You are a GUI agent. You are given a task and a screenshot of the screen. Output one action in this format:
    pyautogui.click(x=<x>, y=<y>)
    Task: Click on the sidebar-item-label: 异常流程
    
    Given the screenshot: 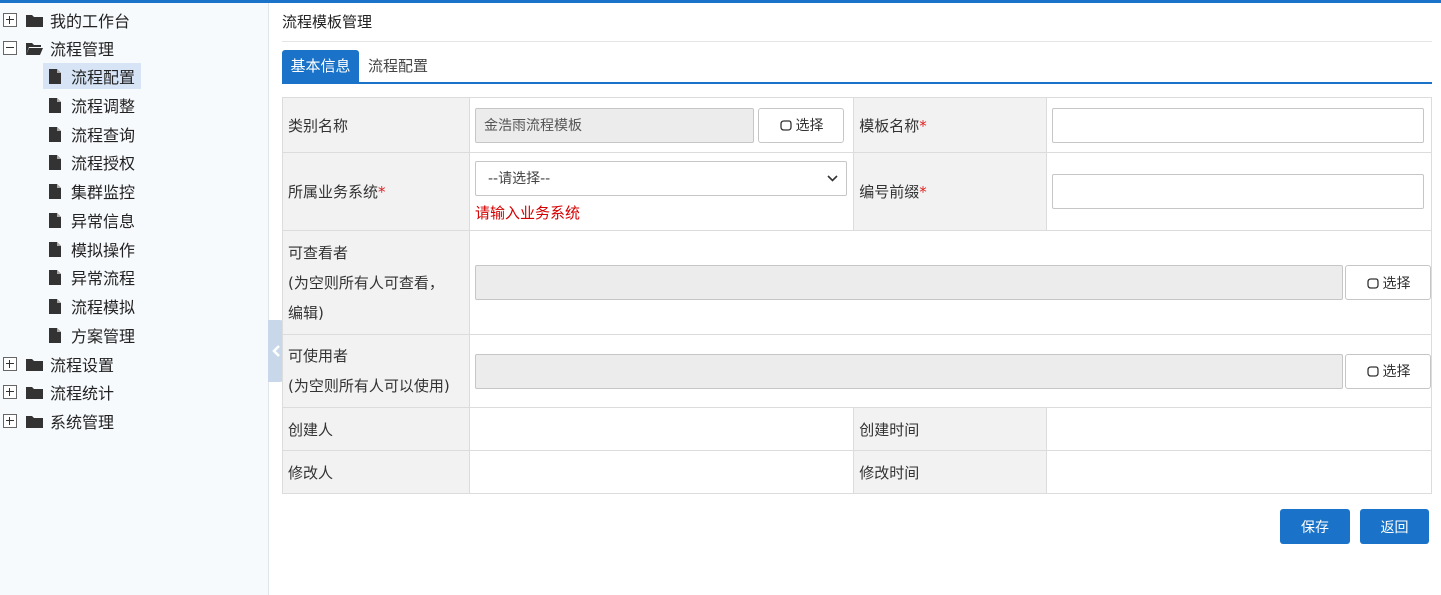 What is the action you would take?
    pyautogui.click(x=103, y=278)
    